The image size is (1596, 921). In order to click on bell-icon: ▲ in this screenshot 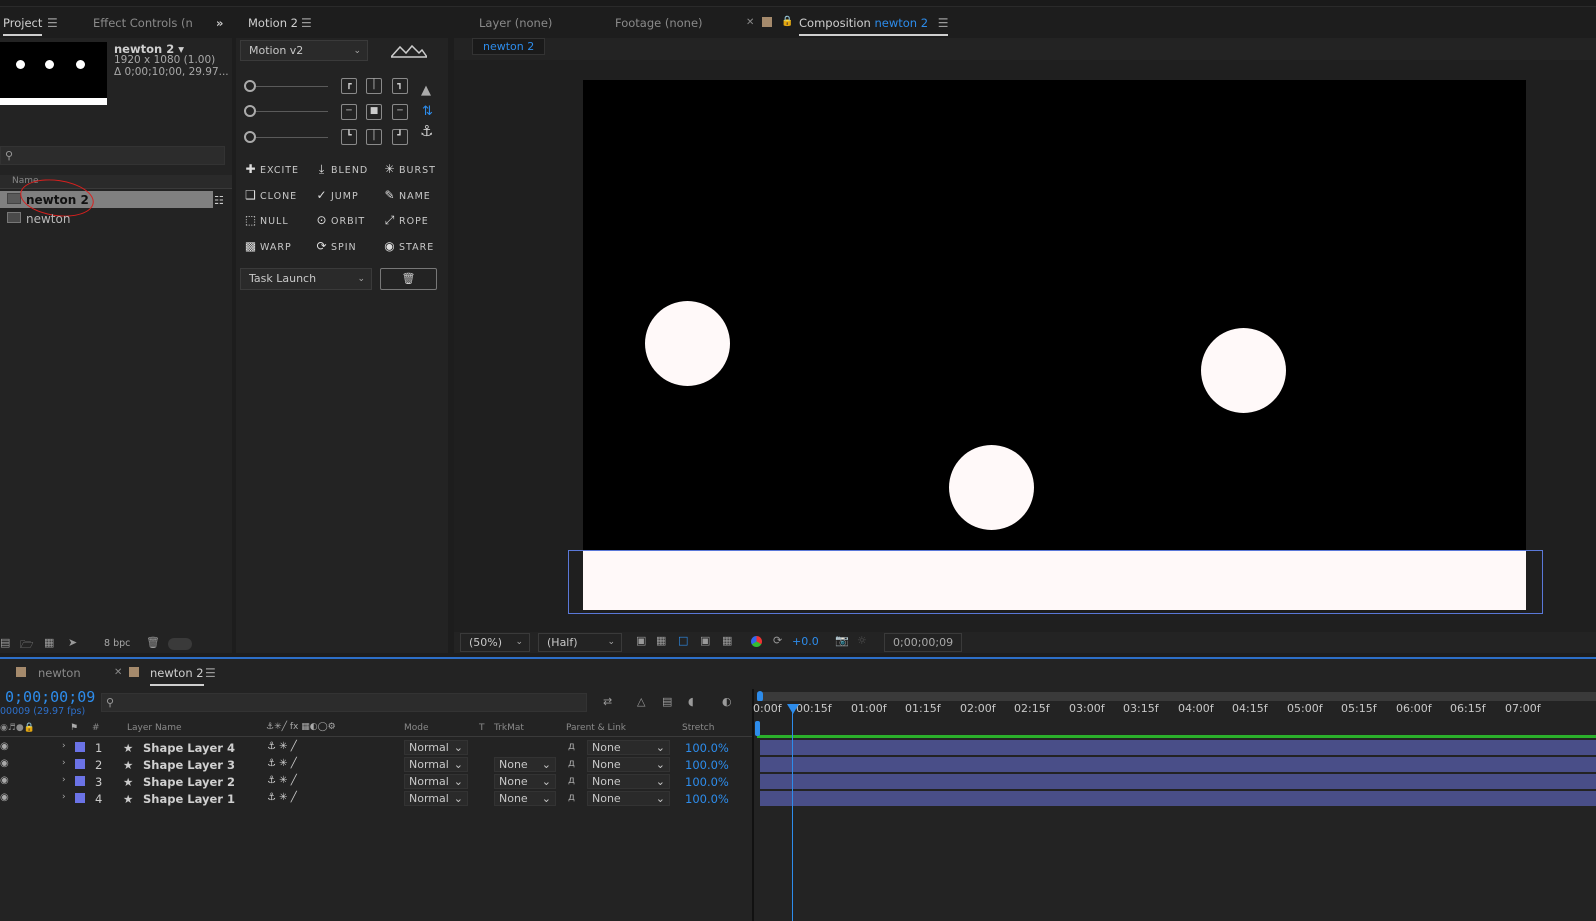, I will do `click(426, 90)`.